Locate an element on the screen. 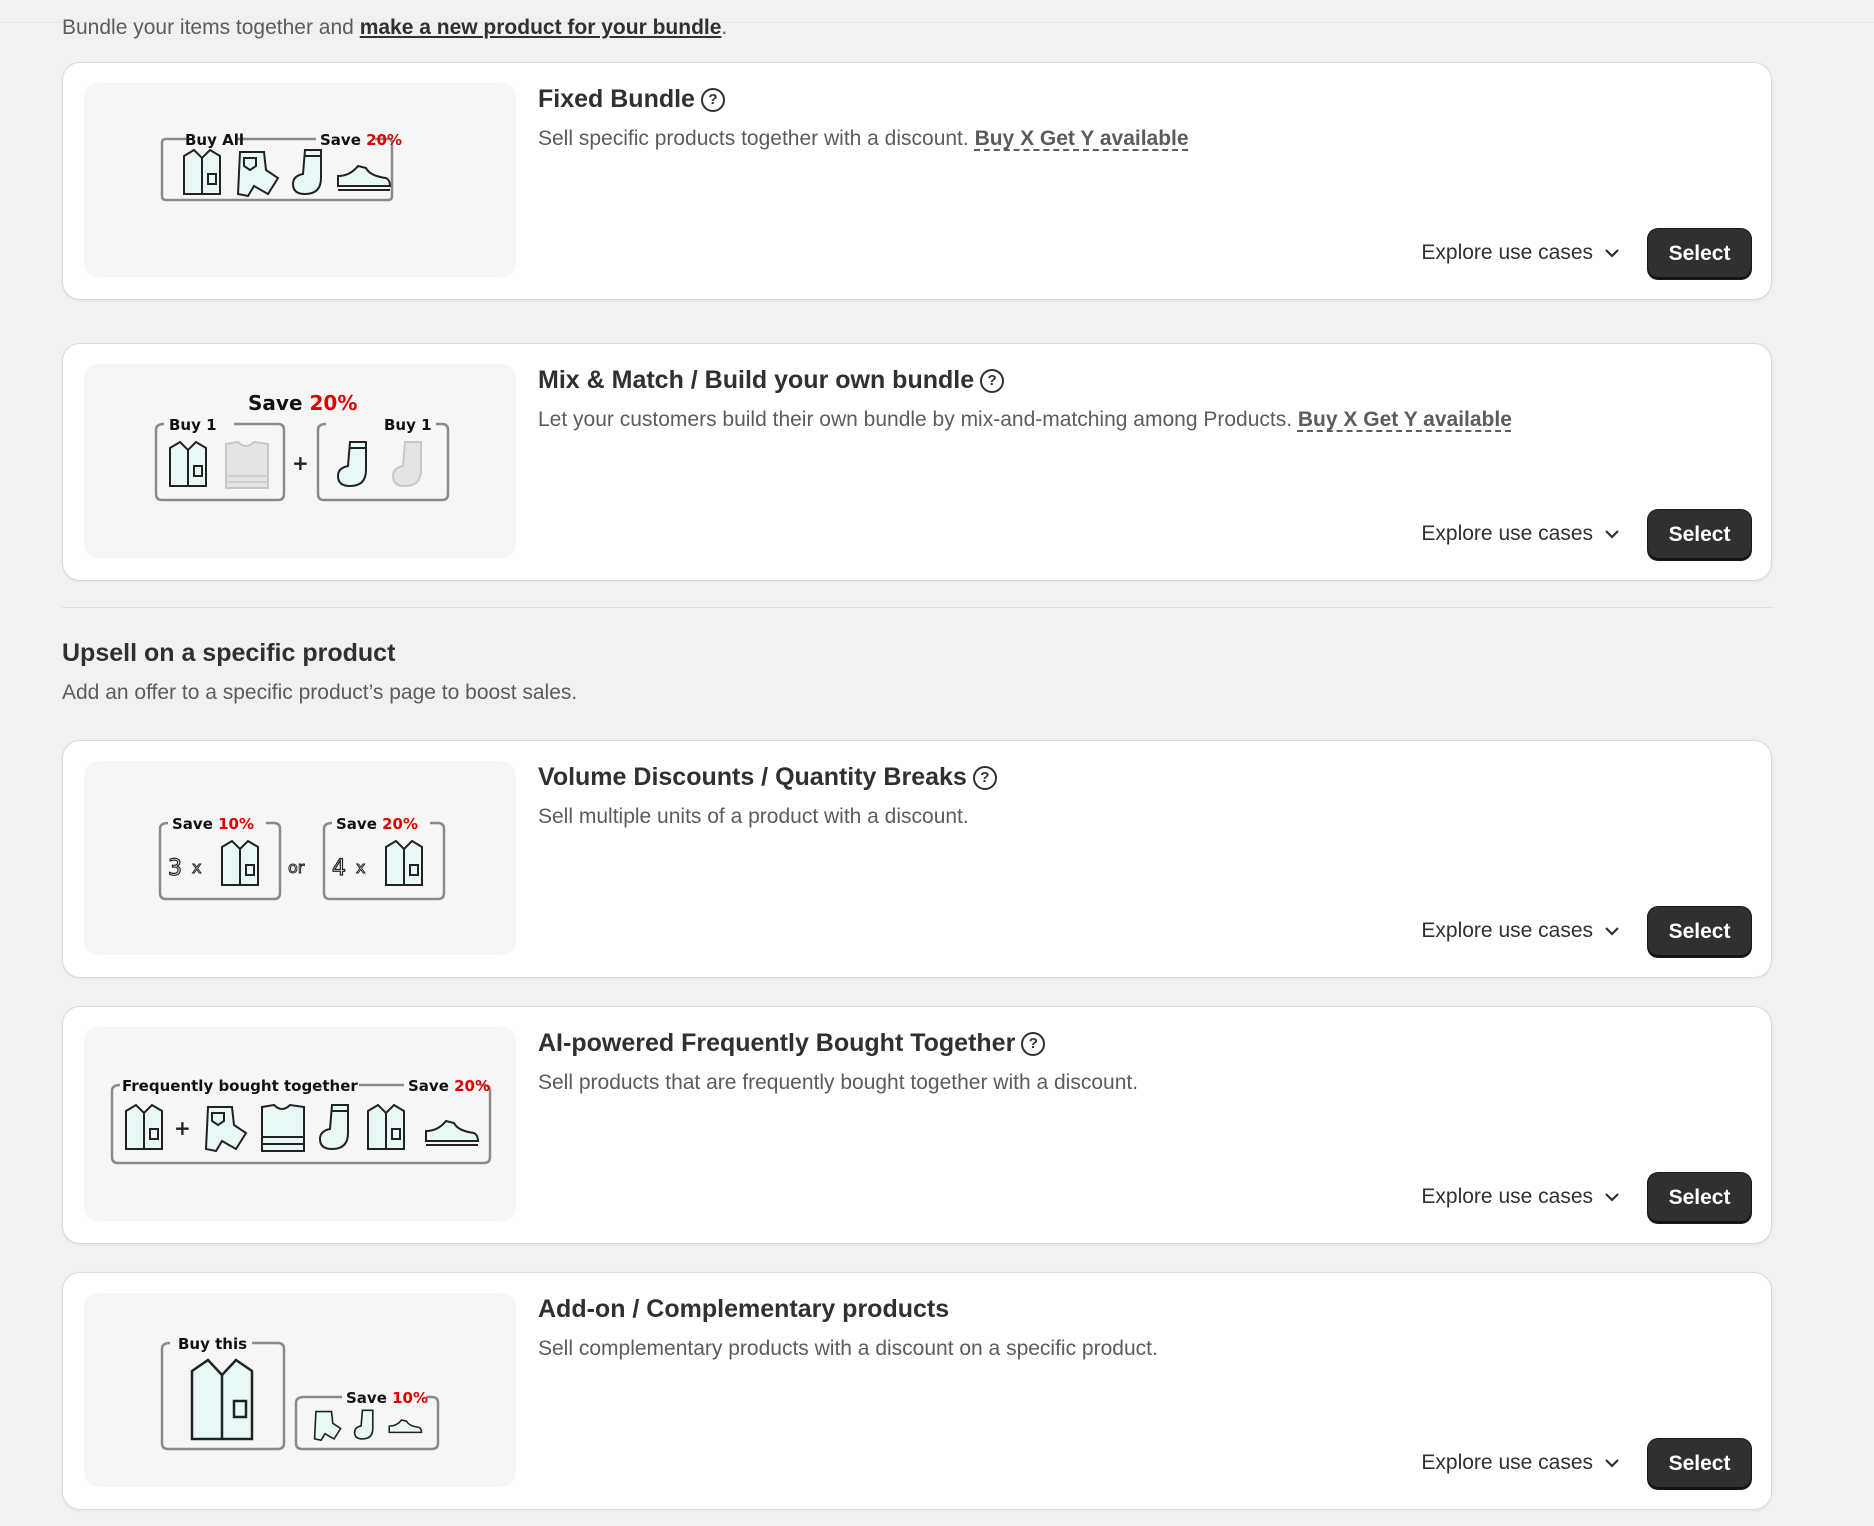 This screenshot has width=1874, height=1526. card-title: Add-on / Complementary products is located at coordinates (743, 1309).